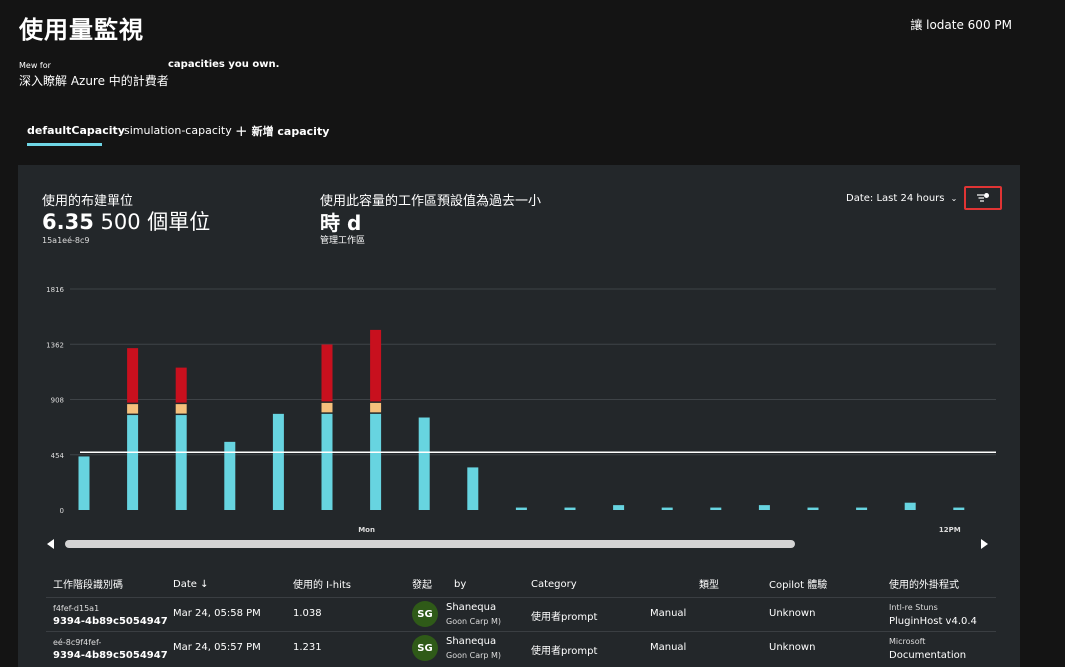  Describe the element at coordinates (55, 345) in the screenshot. I see `y-tick-label: 1362` at that location.